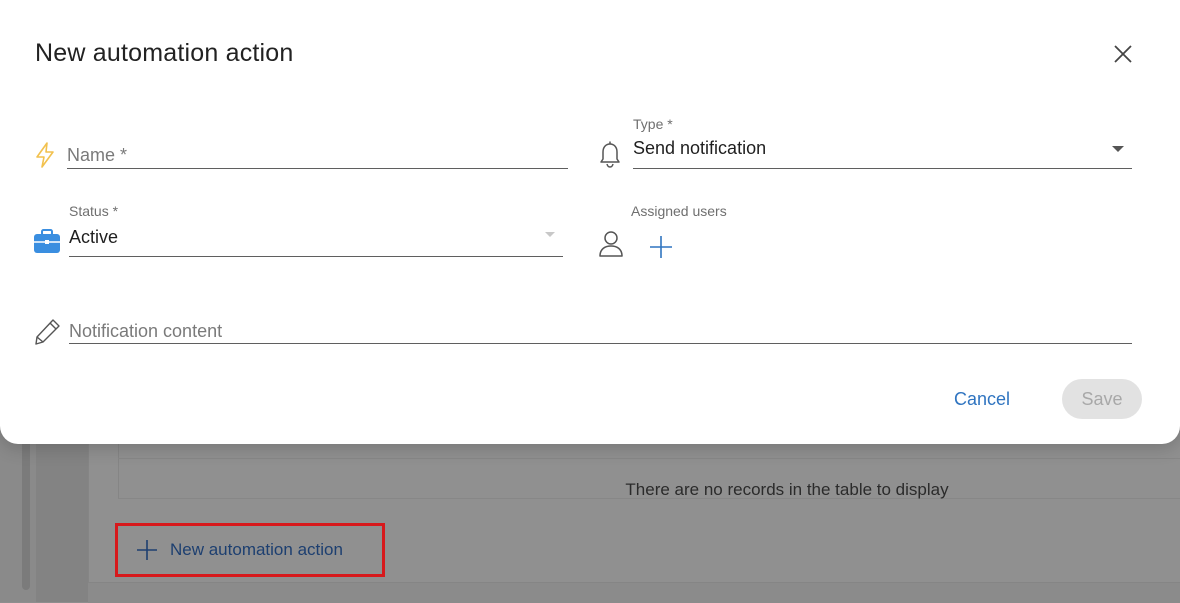 Image resolution: width=1180 pixels, height=603 pixels. I want to click on close-button, so click(1123, 54).